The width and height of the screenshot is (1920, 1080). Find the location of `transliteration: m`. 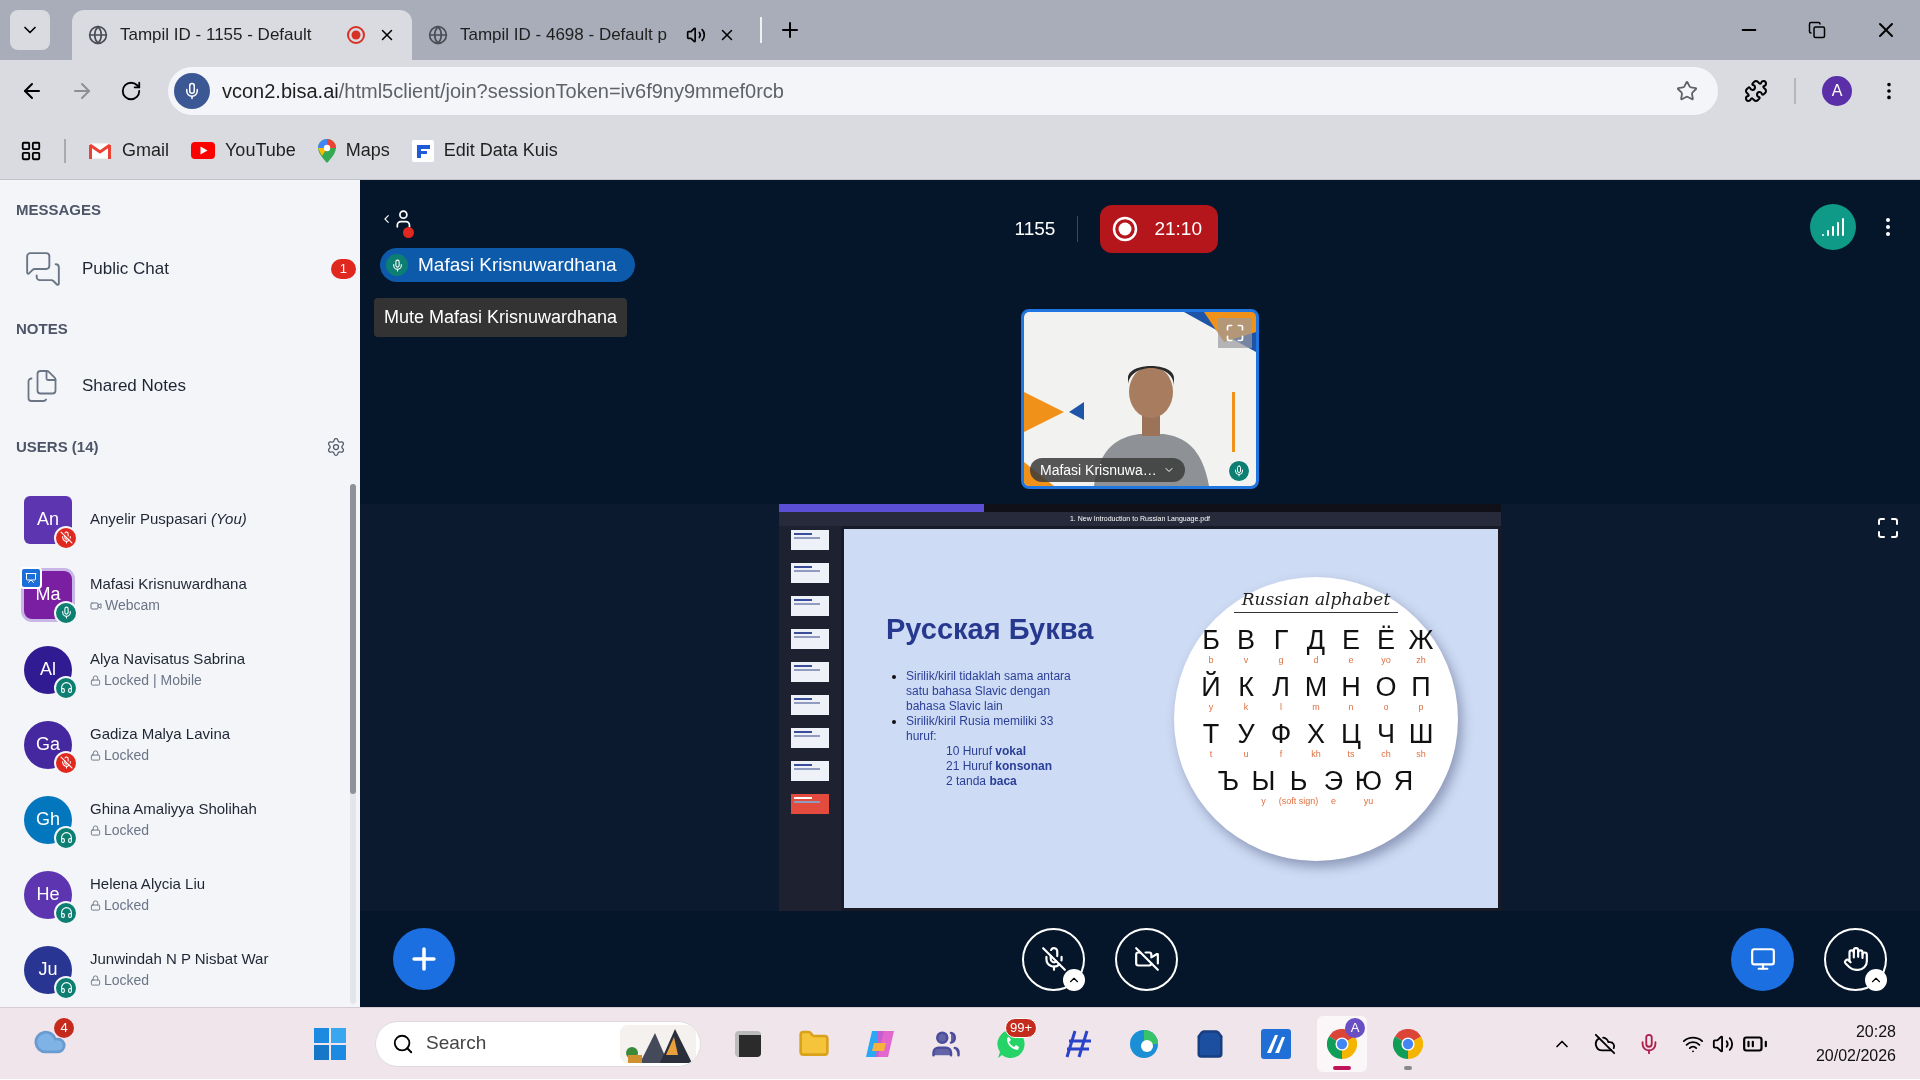

transliteration: m is located at coordinates (1316, 707).